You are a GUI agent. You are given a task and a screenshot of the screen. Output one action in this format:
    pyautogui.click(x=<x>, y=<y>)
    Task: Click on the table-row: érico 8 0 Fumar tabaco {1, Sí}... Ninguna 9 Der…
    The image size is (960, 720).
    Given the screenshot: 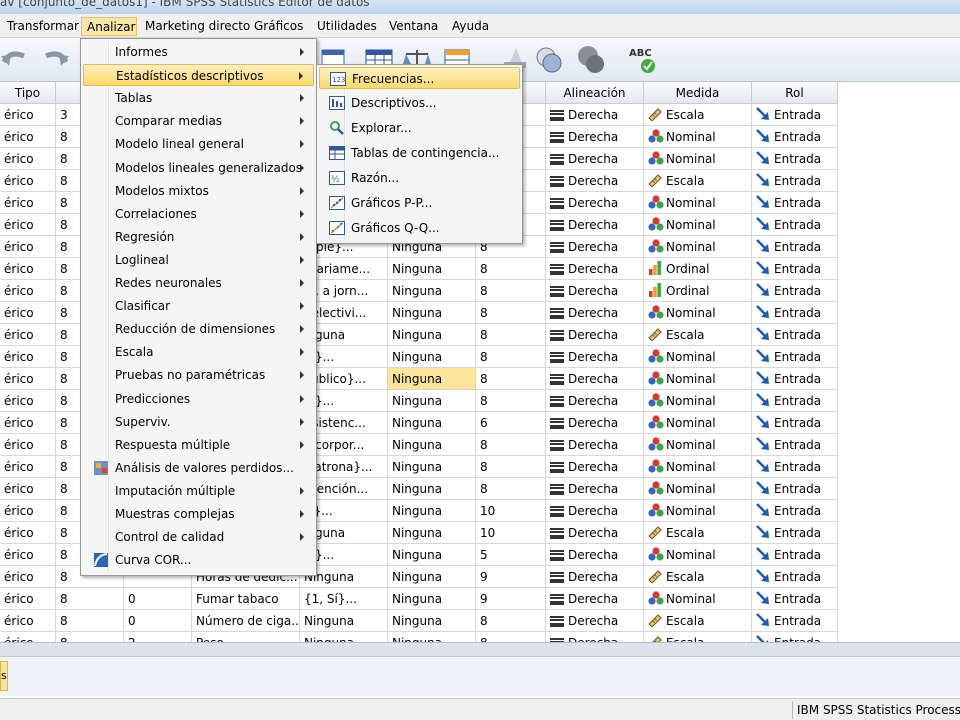 What is the action you would take?
    pyautogui.click(x=419, y=599)
    